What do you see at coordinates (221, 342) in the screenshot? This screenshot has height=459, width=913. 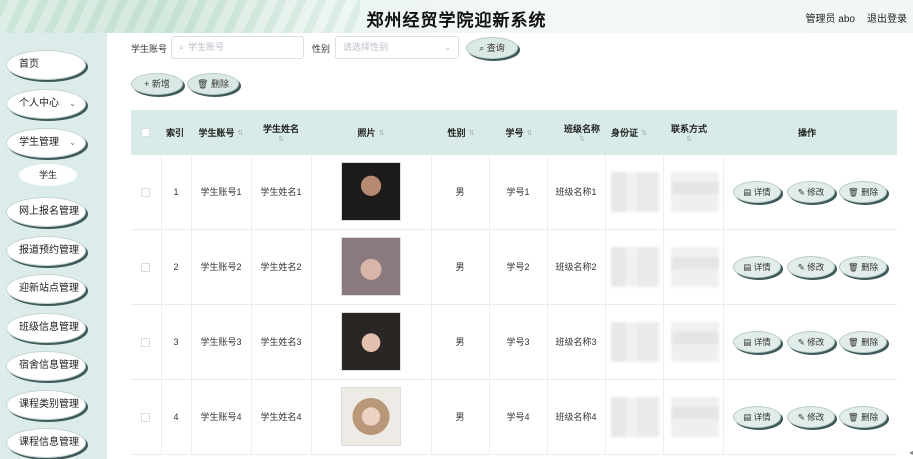 I see `cell-account: 学生账号3` at bounding box center [221, 342].